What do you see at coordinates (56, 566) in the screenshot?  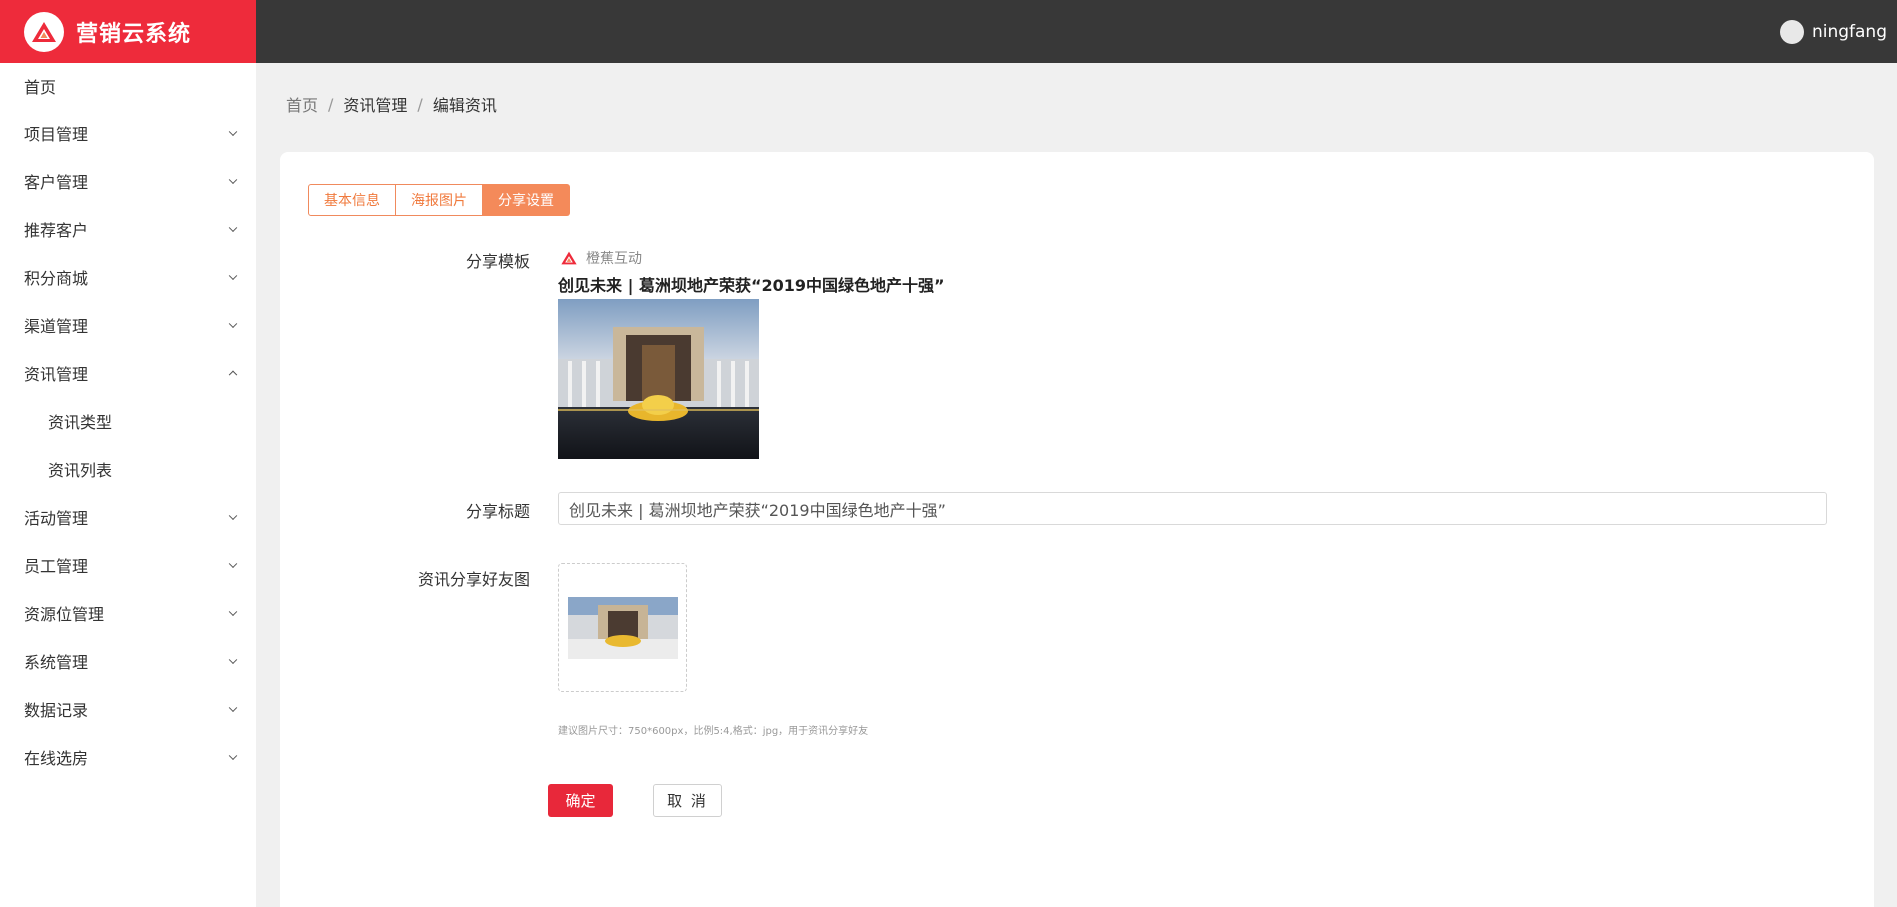 I see `sidebar-item-label: 员工管理` at bounding box center [56, 566].